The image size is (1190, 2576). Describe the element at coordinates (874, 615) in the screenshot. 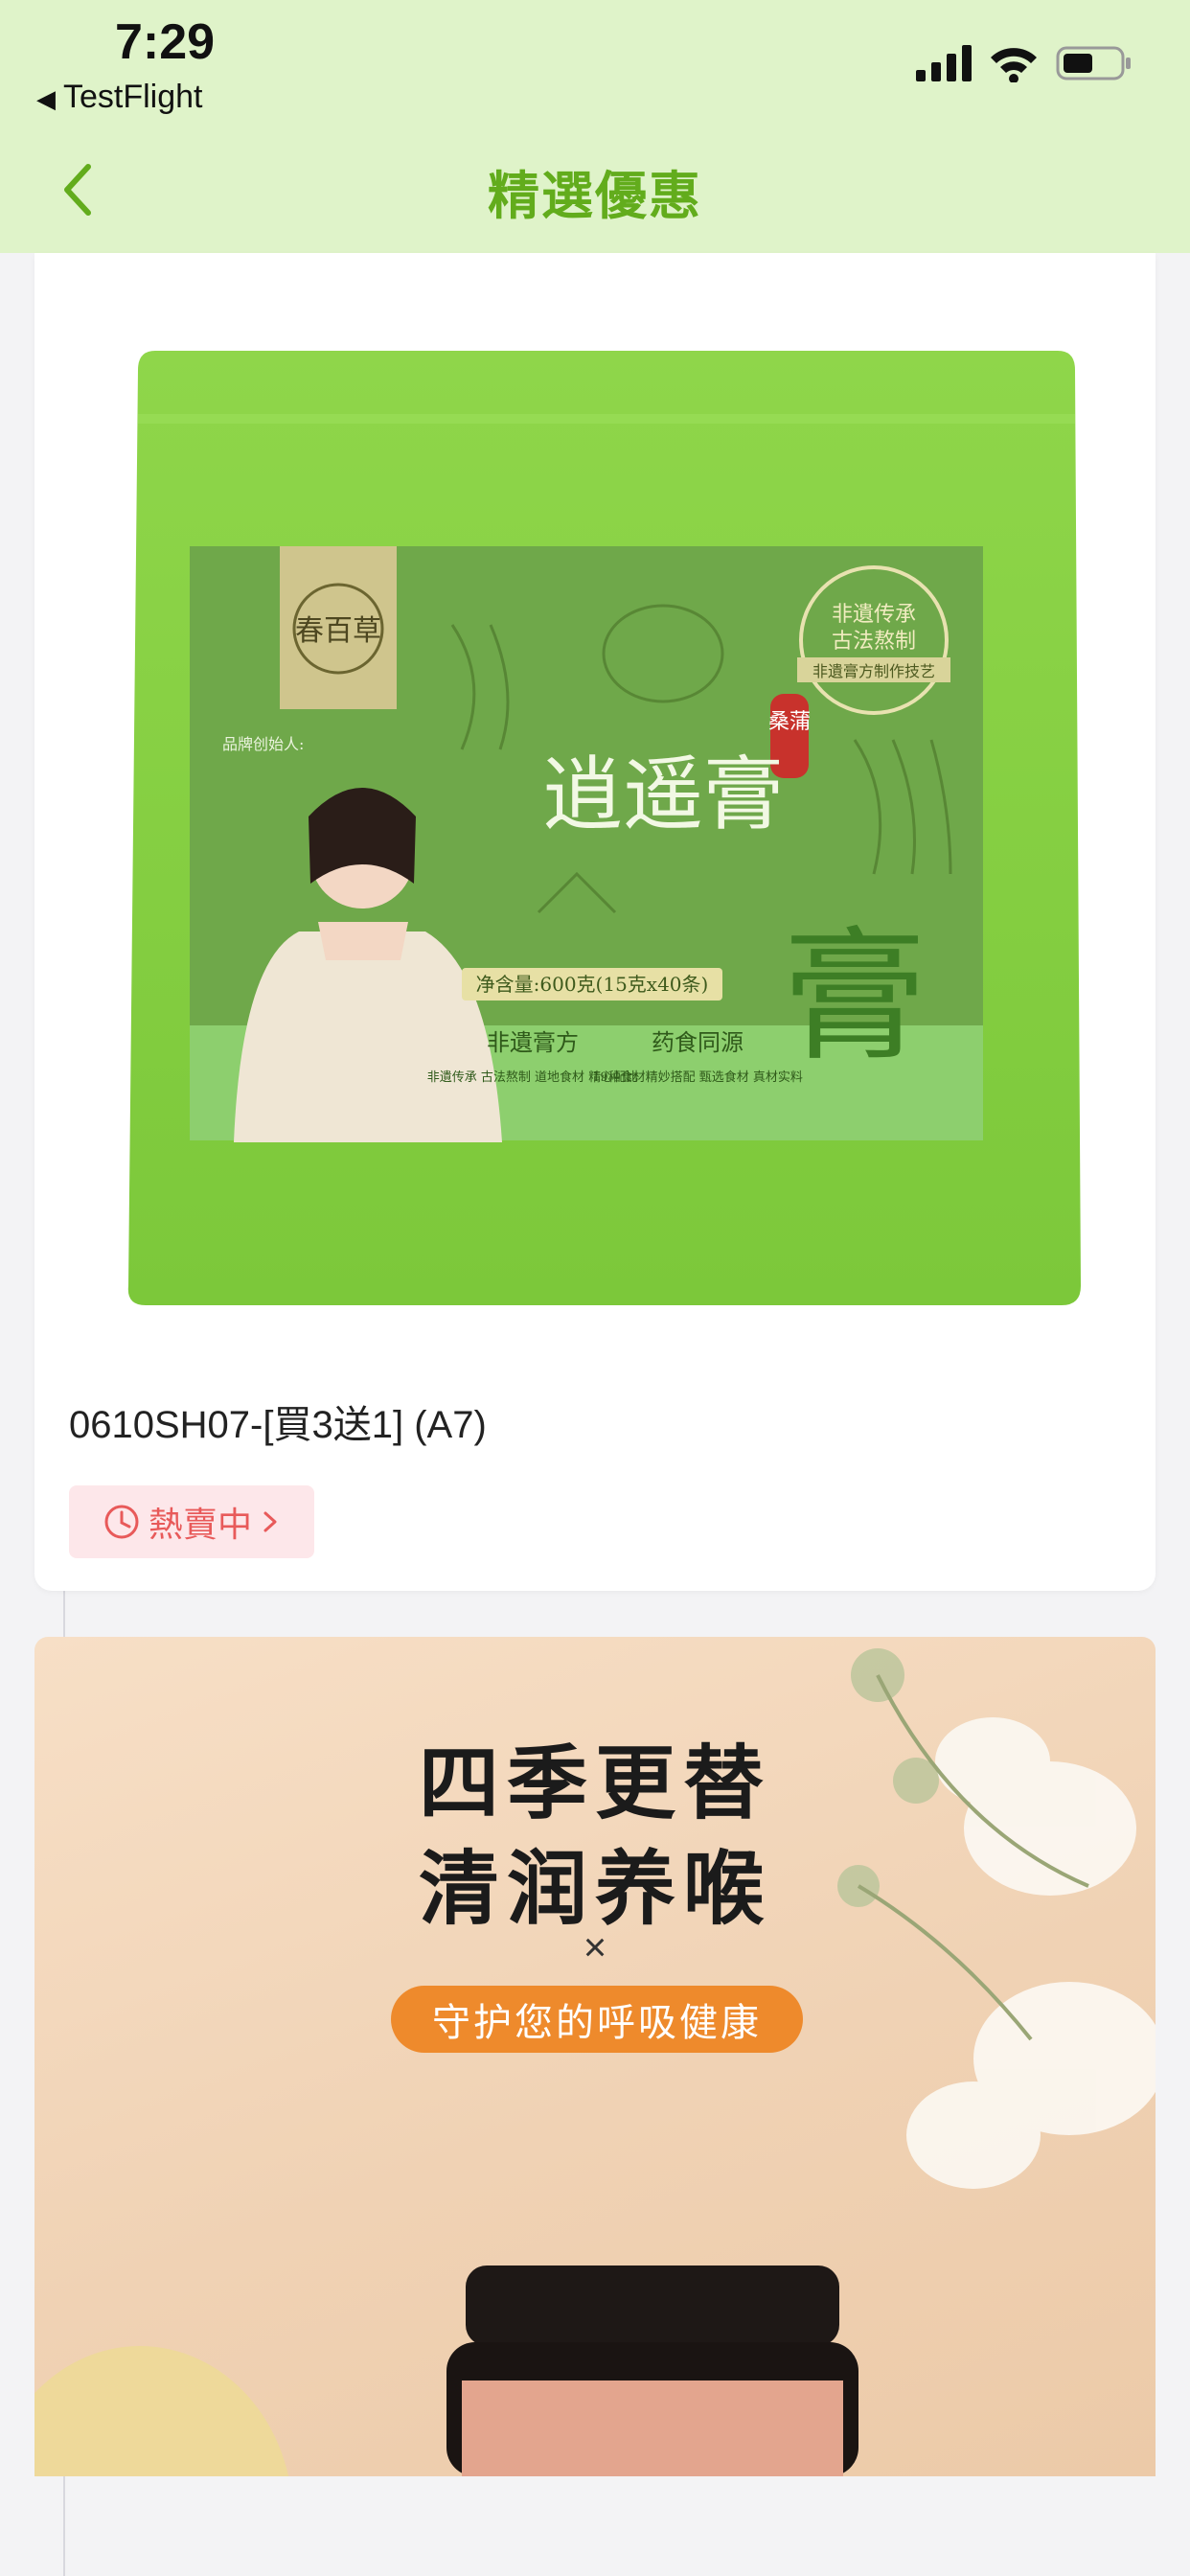

I see `stamp-line1: 非遺传承` at that location.